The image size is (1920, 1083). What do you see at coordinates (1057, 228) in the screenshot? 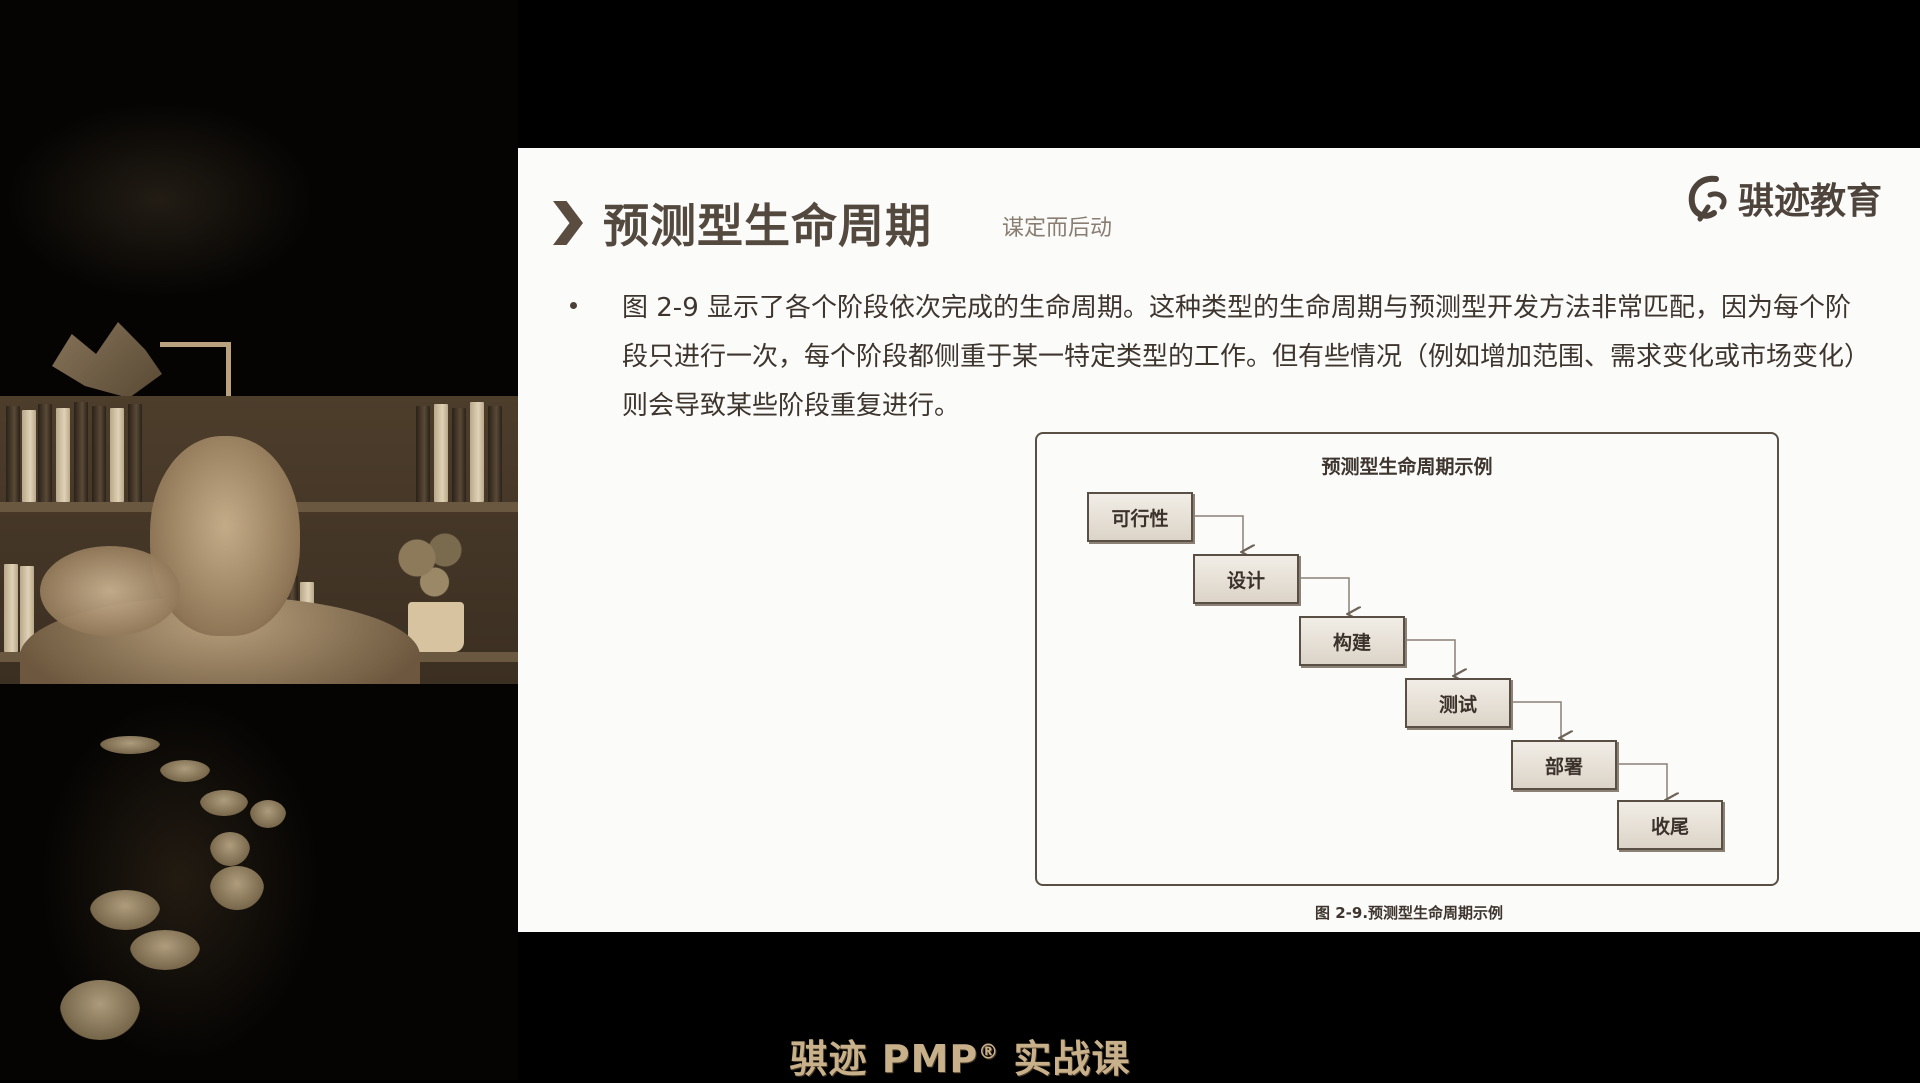
I see `slide-subtitle: 谋定而后动` at bounding box center [1057, 228].